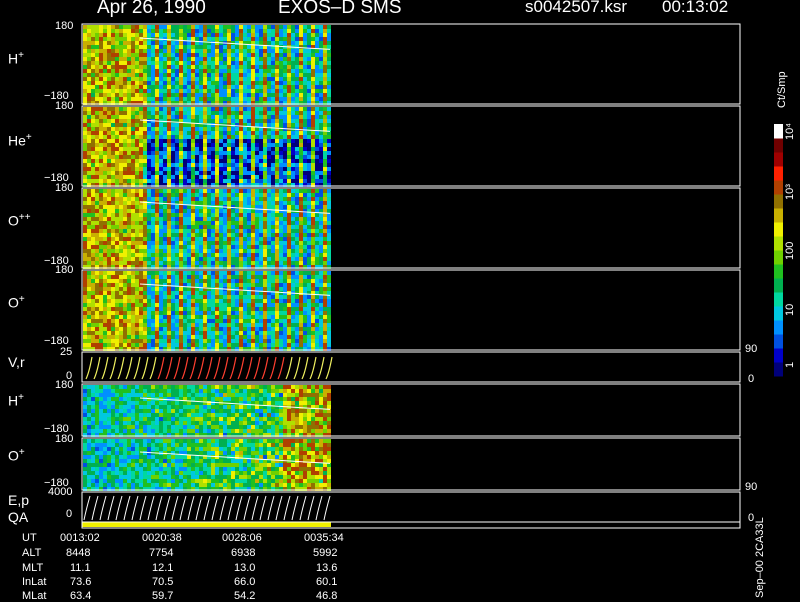 Image resolution: width=800 pixels, height=602 pixels. Describe the element at coordinates (163, 568) in the screenshot. I see `eph-c1-mlt: 12.1` at that location.